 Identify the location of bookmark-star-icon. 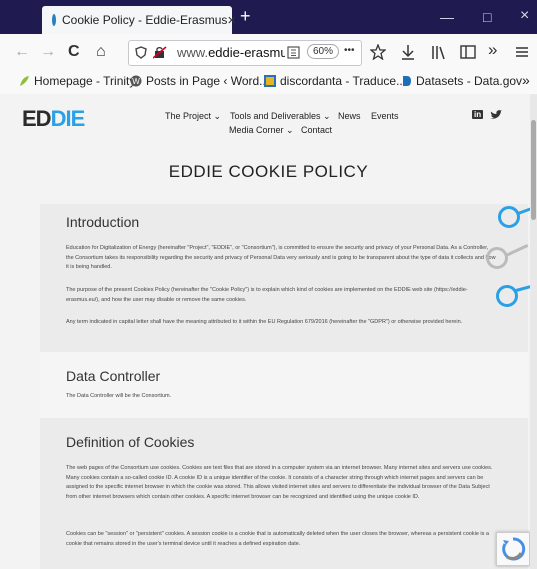
(378, 52).